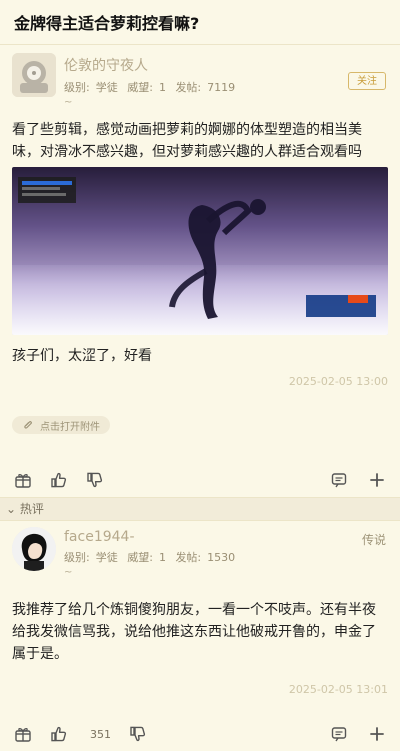 Image resolution: width=400 pixels, height=751 pixels. Describe the element at coordinates (221, 557) in the screenshot. I see `commenter-posts-value: 1530` at that location.